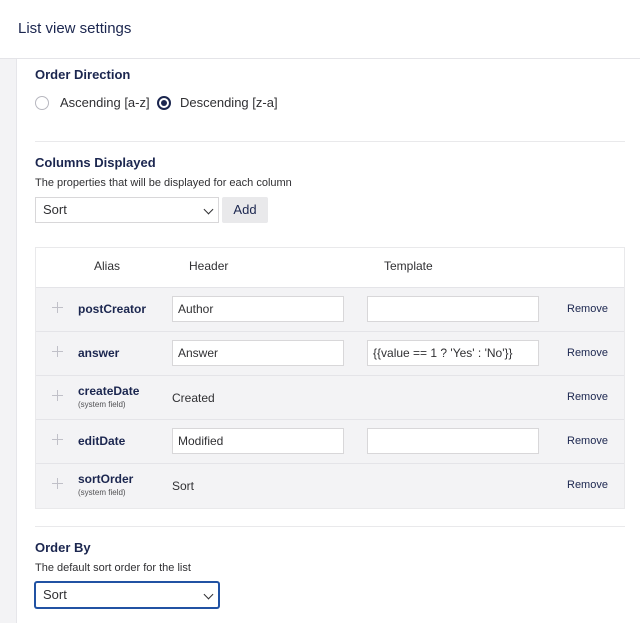  Describe the element at coordinates (330, 485) in the screenshot. I see `table-row: sortOrder (system field) Sort Remove` at that location.